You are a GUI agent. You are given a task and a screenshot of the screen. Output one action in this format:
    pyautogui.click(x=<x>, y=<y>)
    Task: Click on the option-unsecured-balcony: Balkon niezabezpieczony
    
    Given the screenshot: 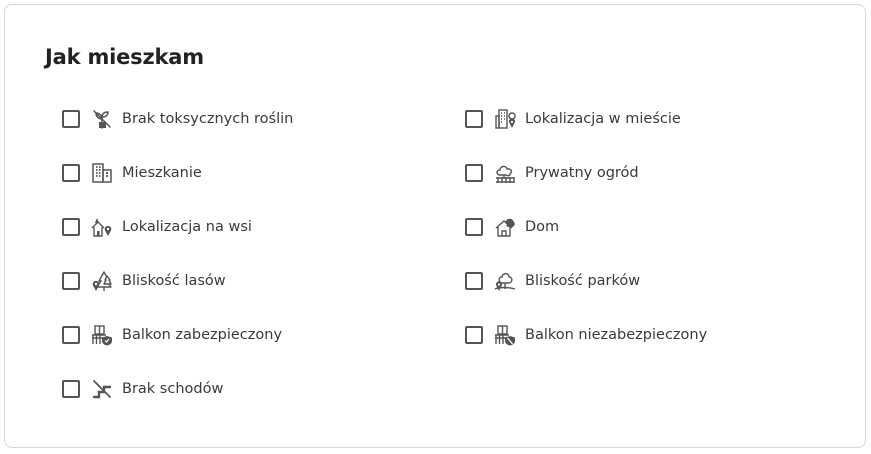 What is the action you would take?
    pyautogui.click(x=586, y=335)
    